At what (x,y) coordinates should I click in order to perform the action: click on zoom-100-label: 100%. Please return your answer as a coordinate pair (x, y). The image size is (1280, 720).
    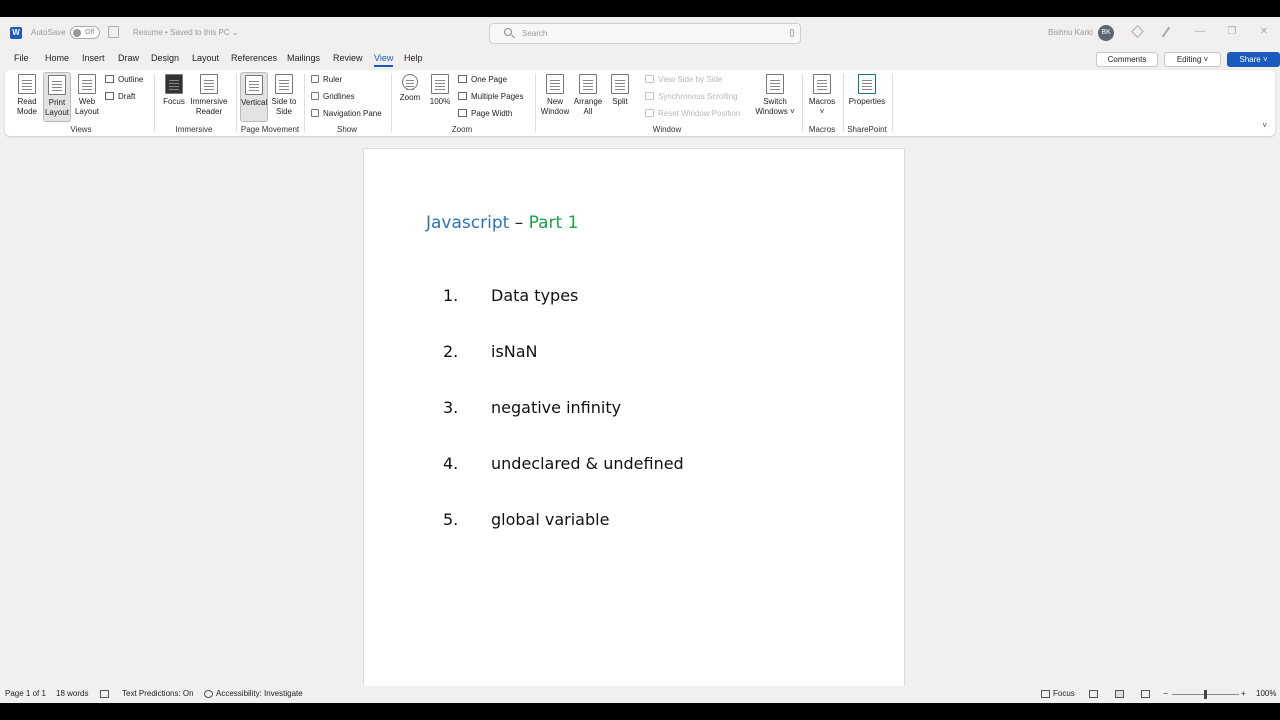
    Looking at the image, I should click on (440, 101).